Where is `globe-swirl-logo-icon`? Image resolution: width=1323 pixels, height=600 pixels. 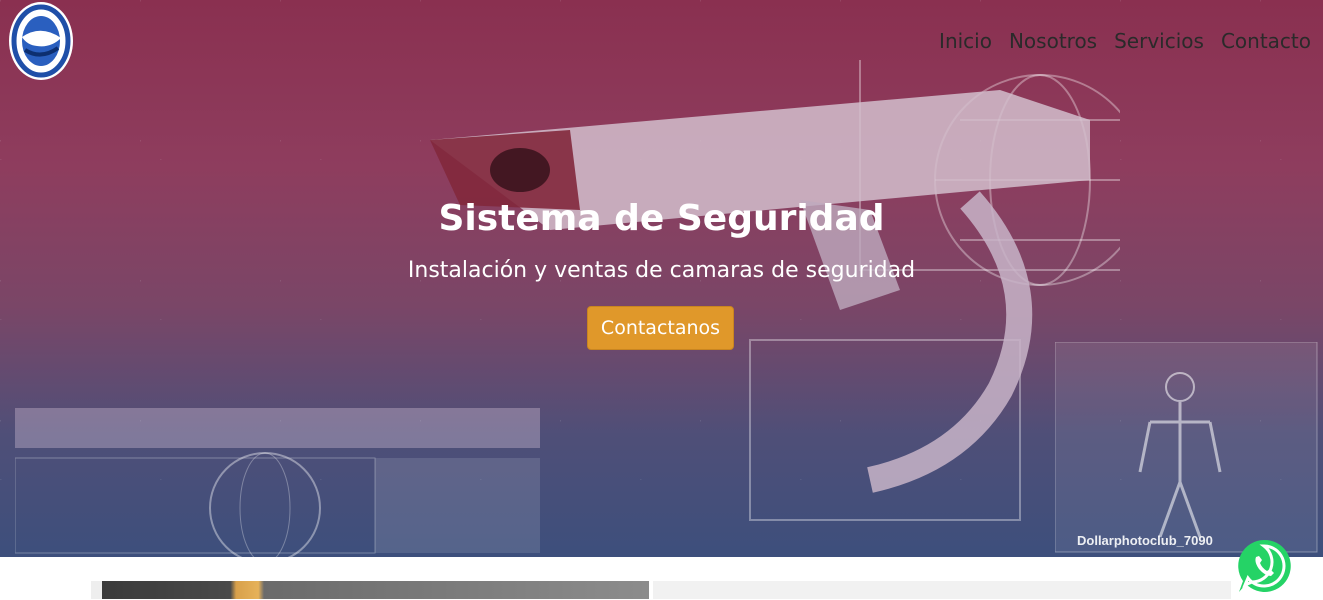 globe-swirl-logo-icon is located at coordinates (41, 41).